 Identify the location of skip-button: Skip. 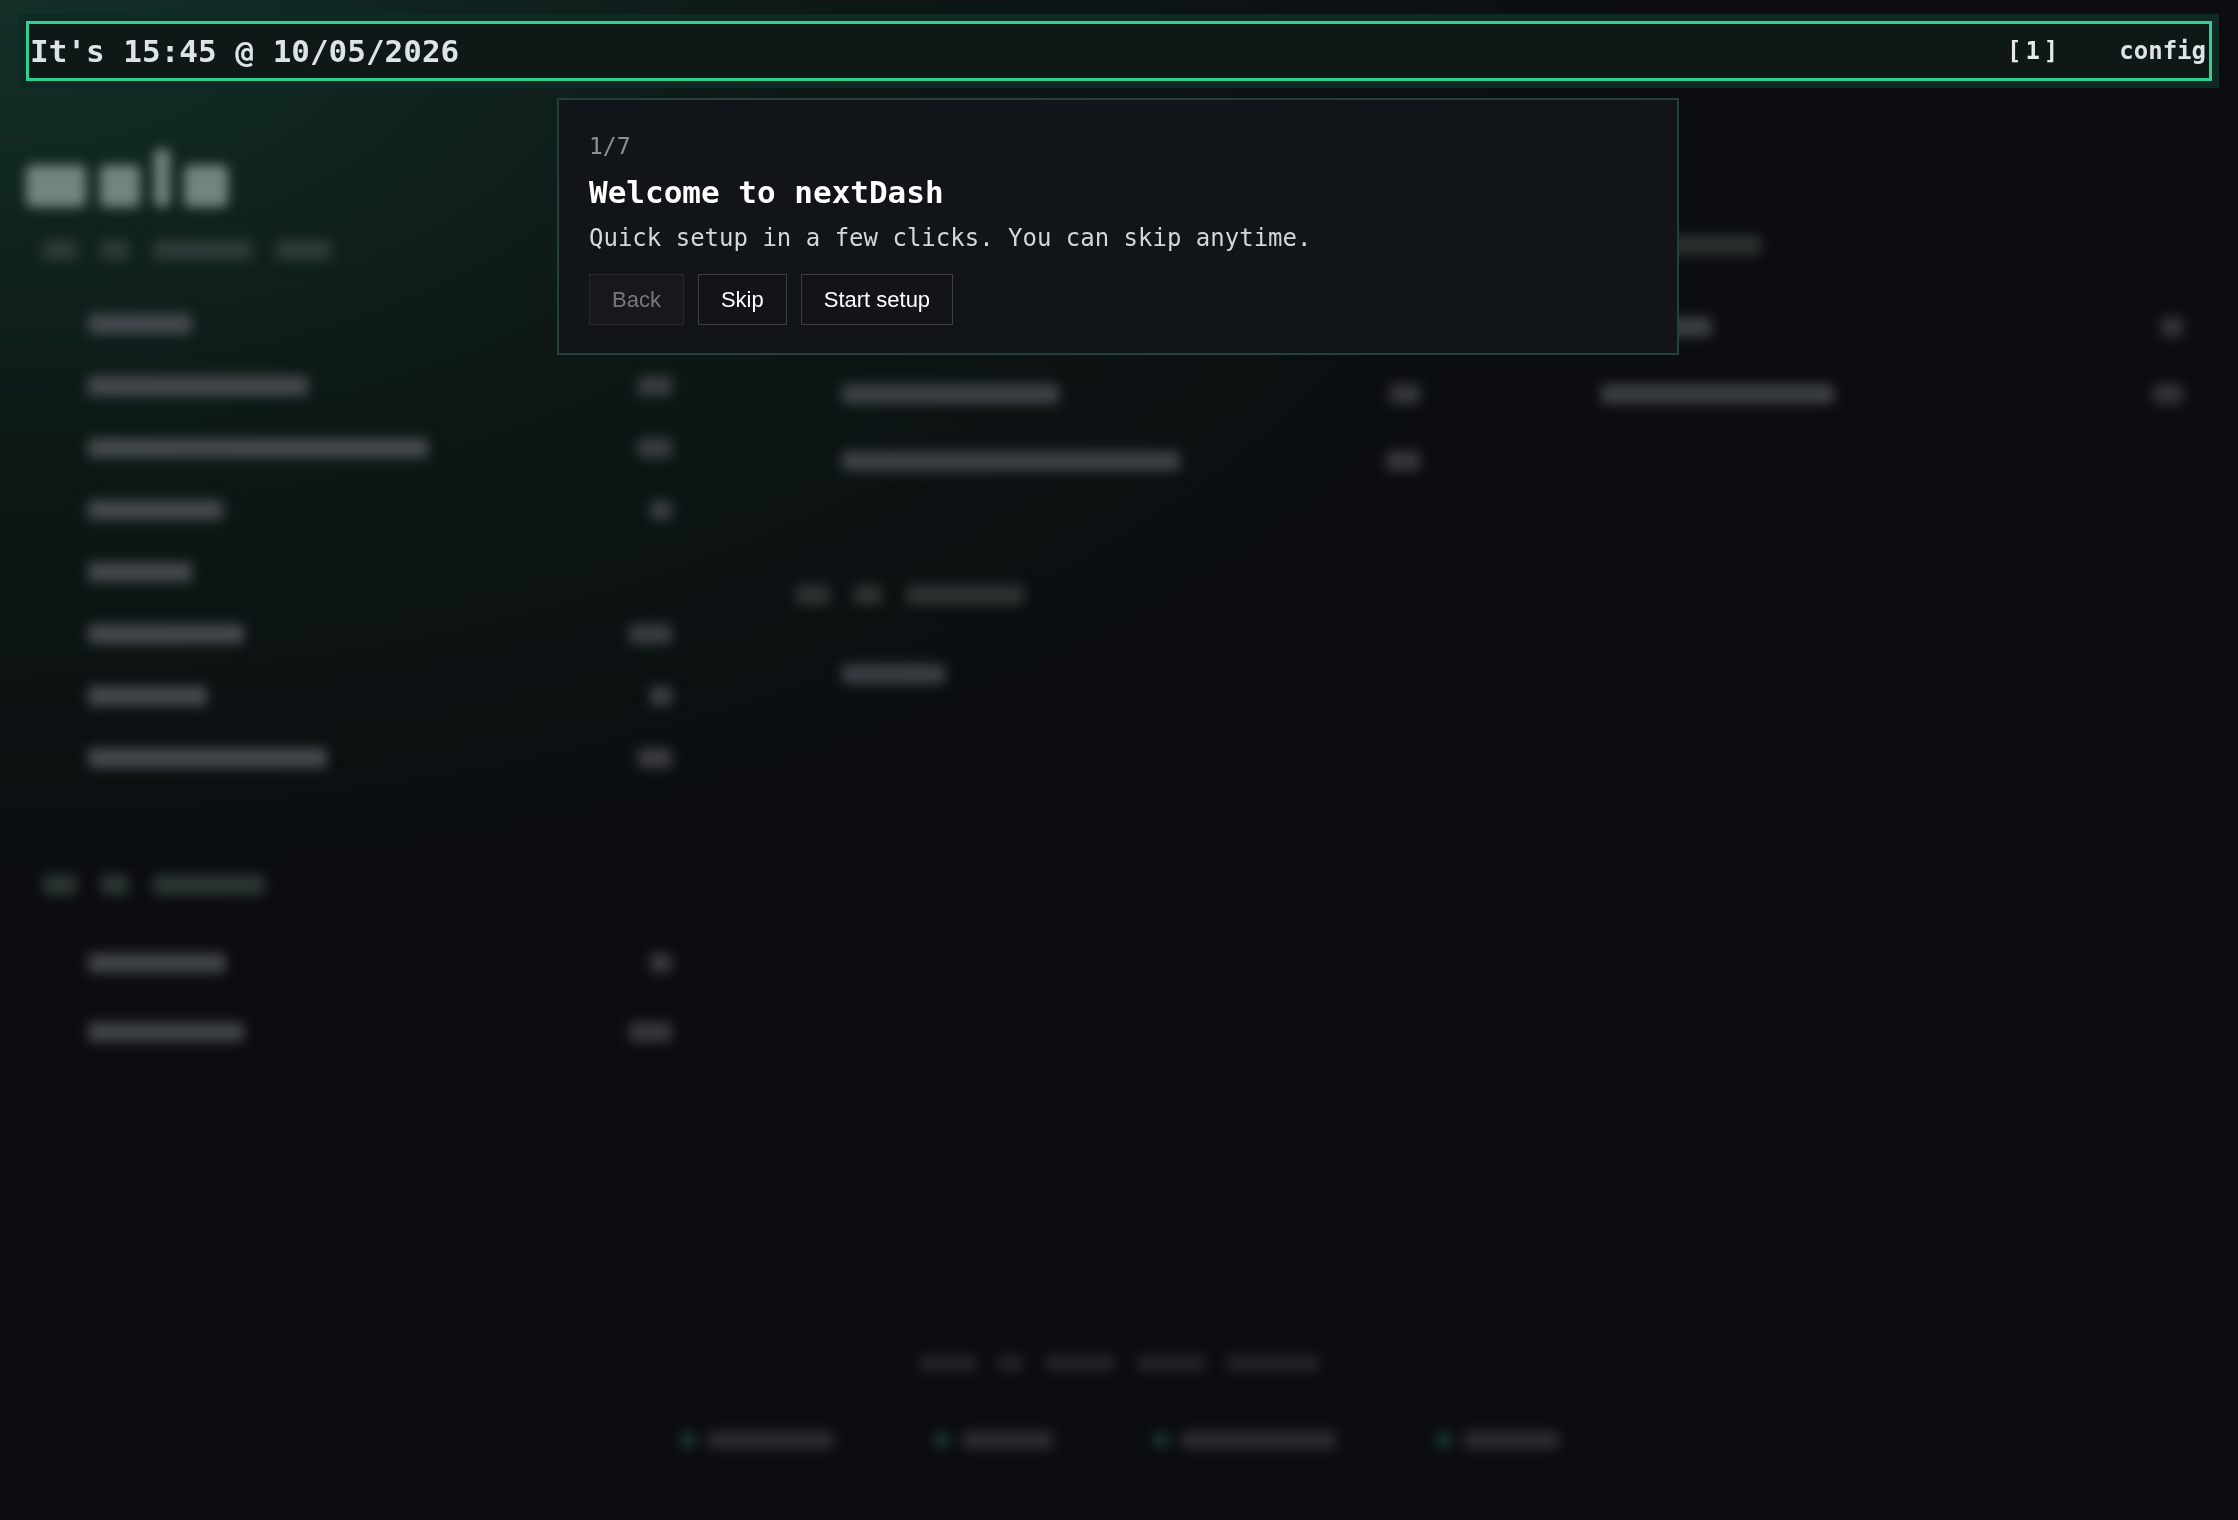
(742, 299).